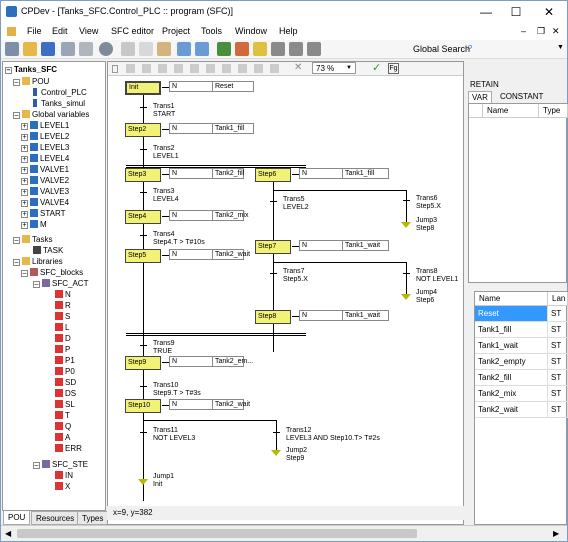  Describe the element at coordinates (45, 147) in the screenshot. I see `tree-global-level3: + LEVEL3` at that location.